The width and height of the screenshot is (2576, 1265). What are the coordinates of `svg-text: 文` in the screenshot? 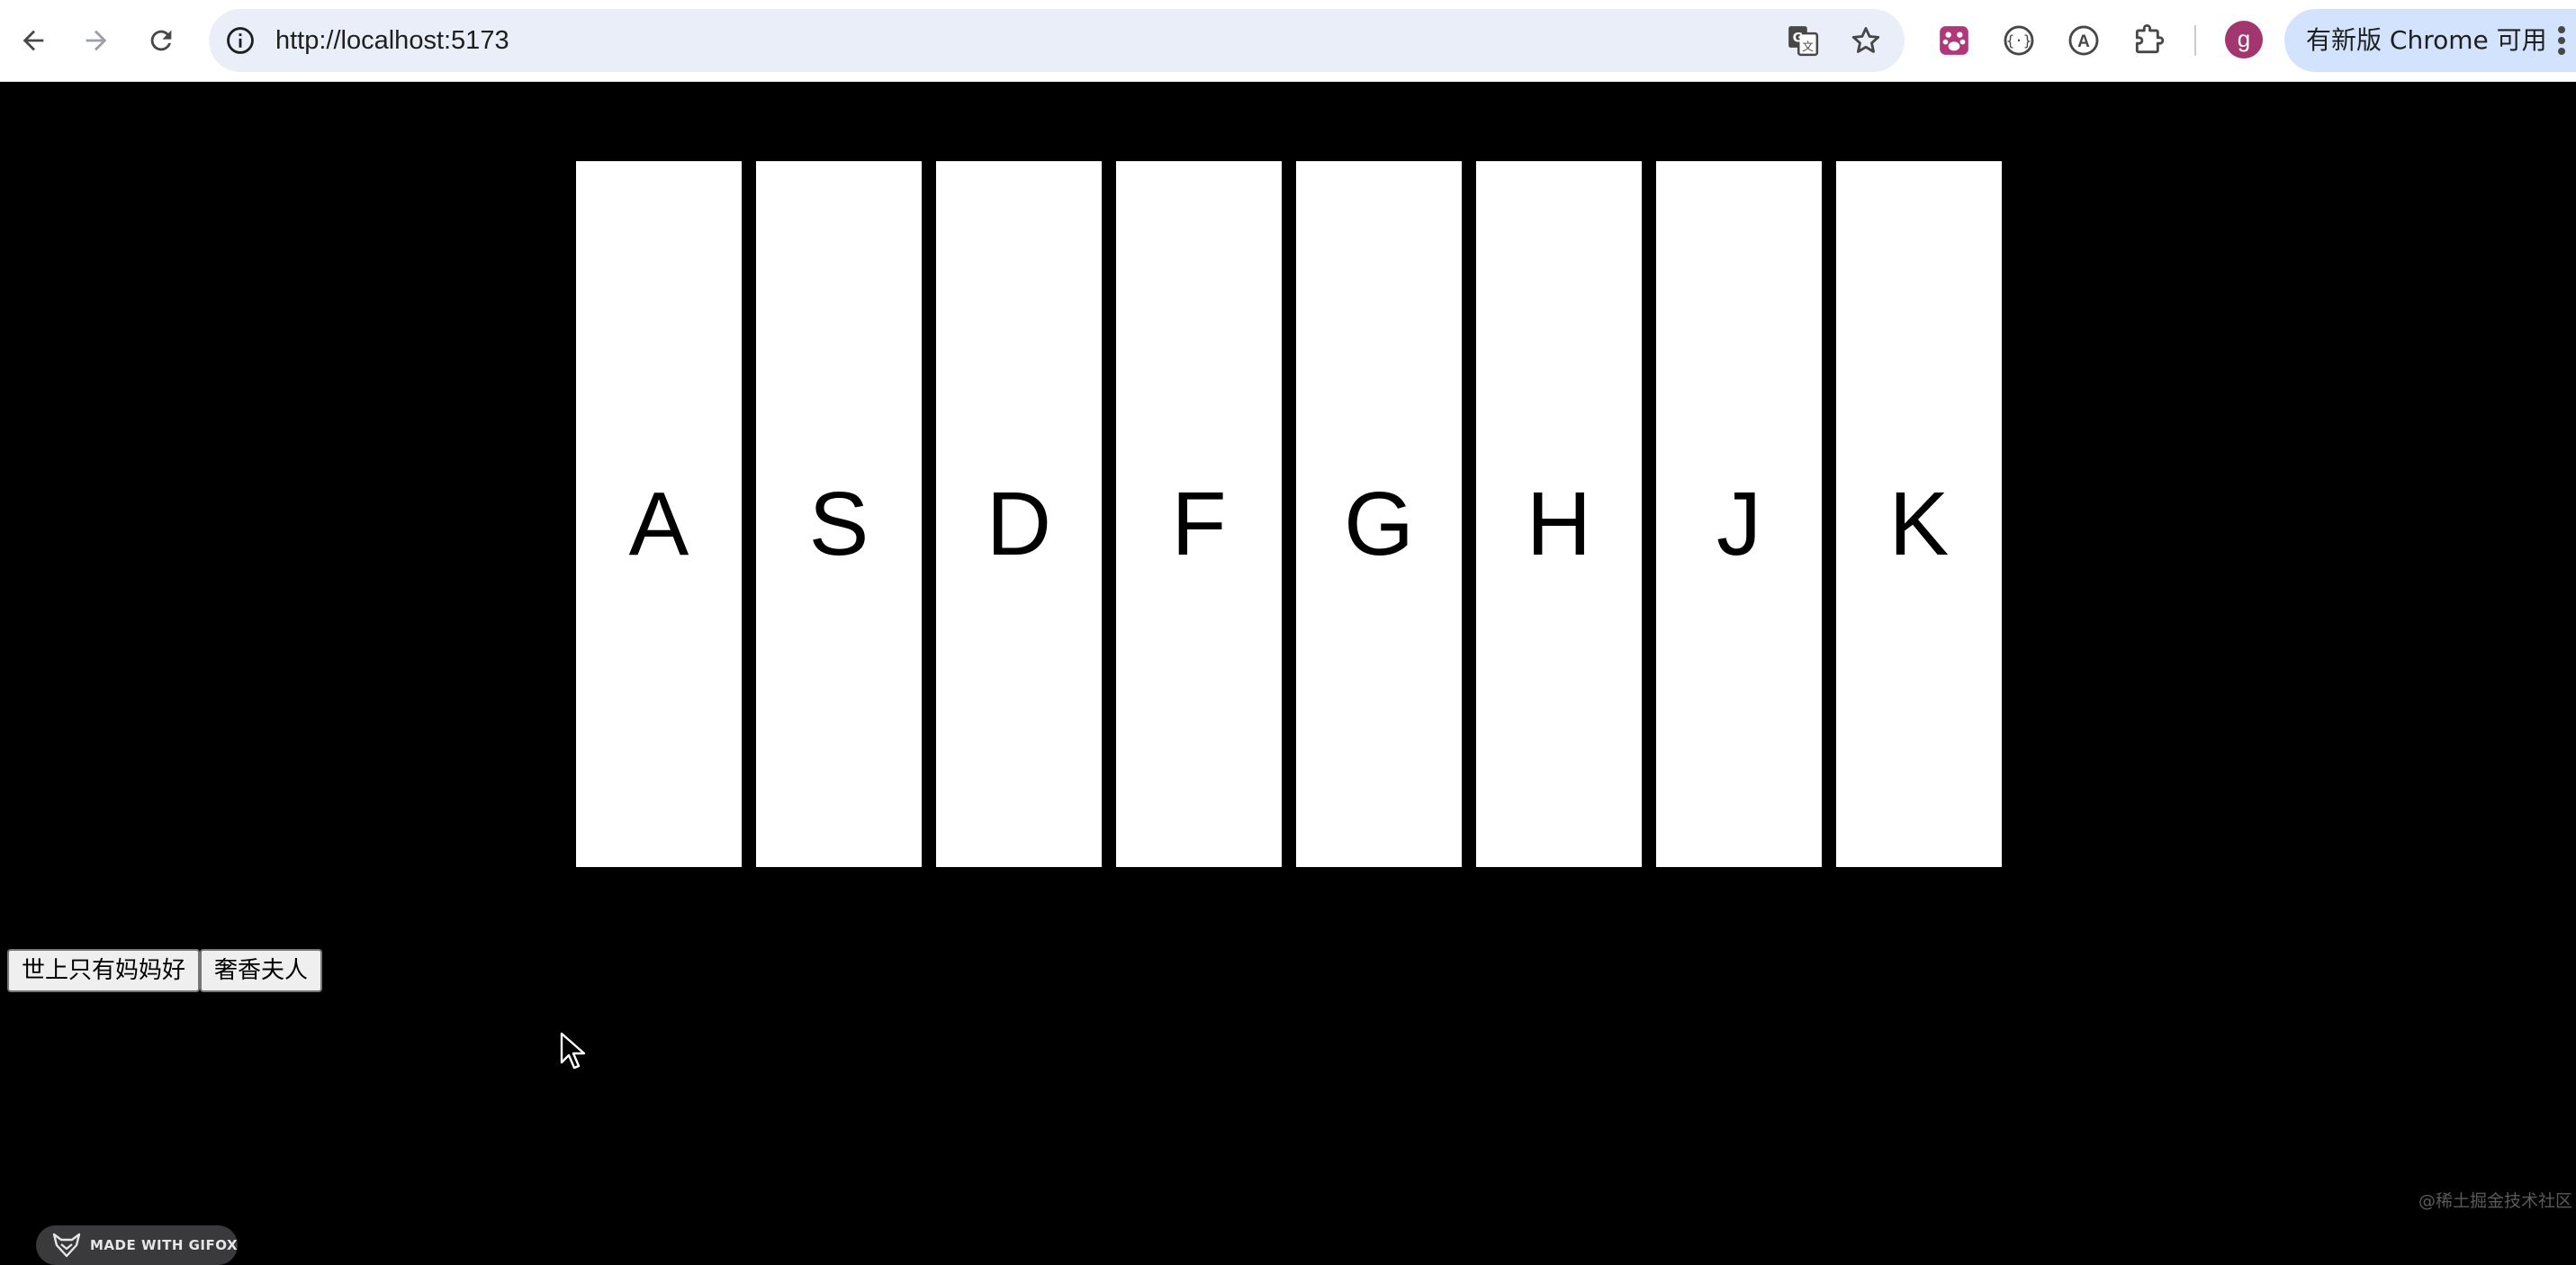 It's located at (1808, 46).